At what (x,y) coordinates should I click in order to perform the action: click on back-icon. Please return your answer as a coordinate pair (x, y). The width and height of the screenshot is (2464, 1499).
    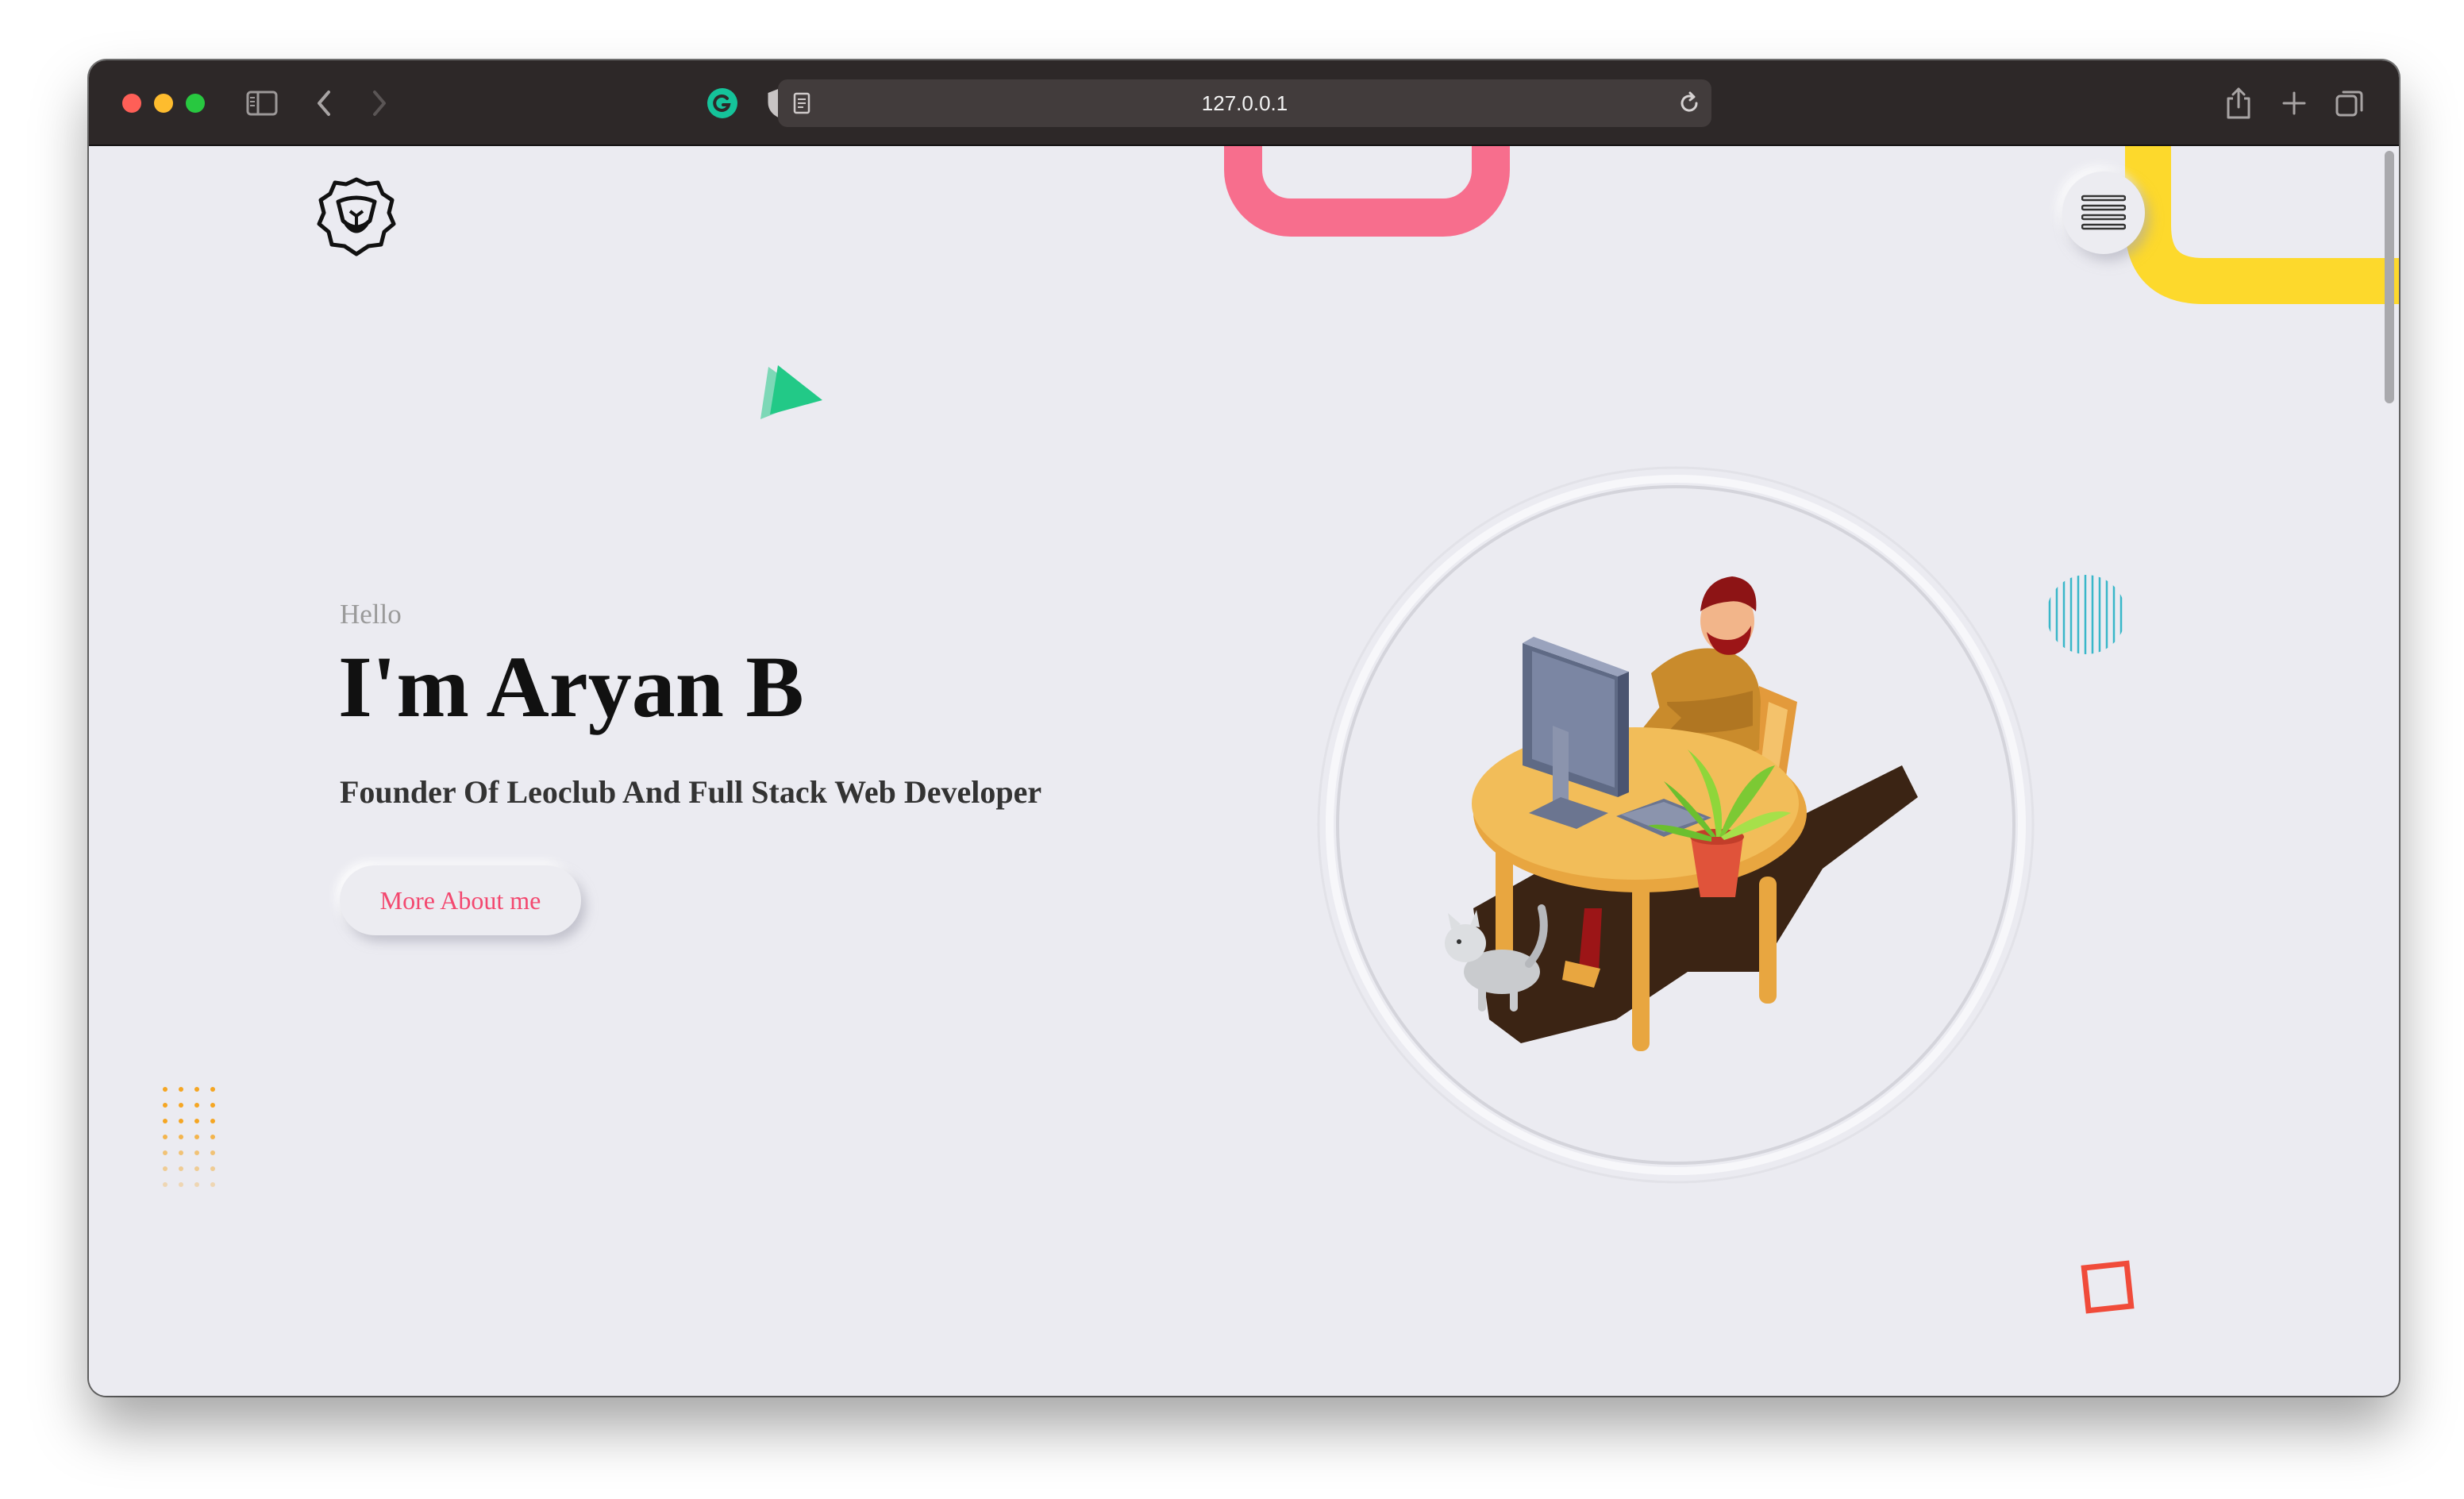
    Looking at the image, I should click on (324, 103).